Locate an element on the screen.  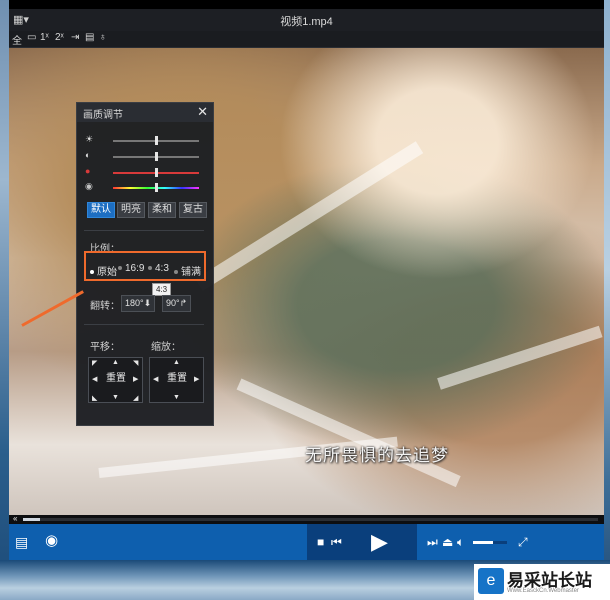
zoom-in-vertical-icon: ▲ is located at coordinates (176, 362).